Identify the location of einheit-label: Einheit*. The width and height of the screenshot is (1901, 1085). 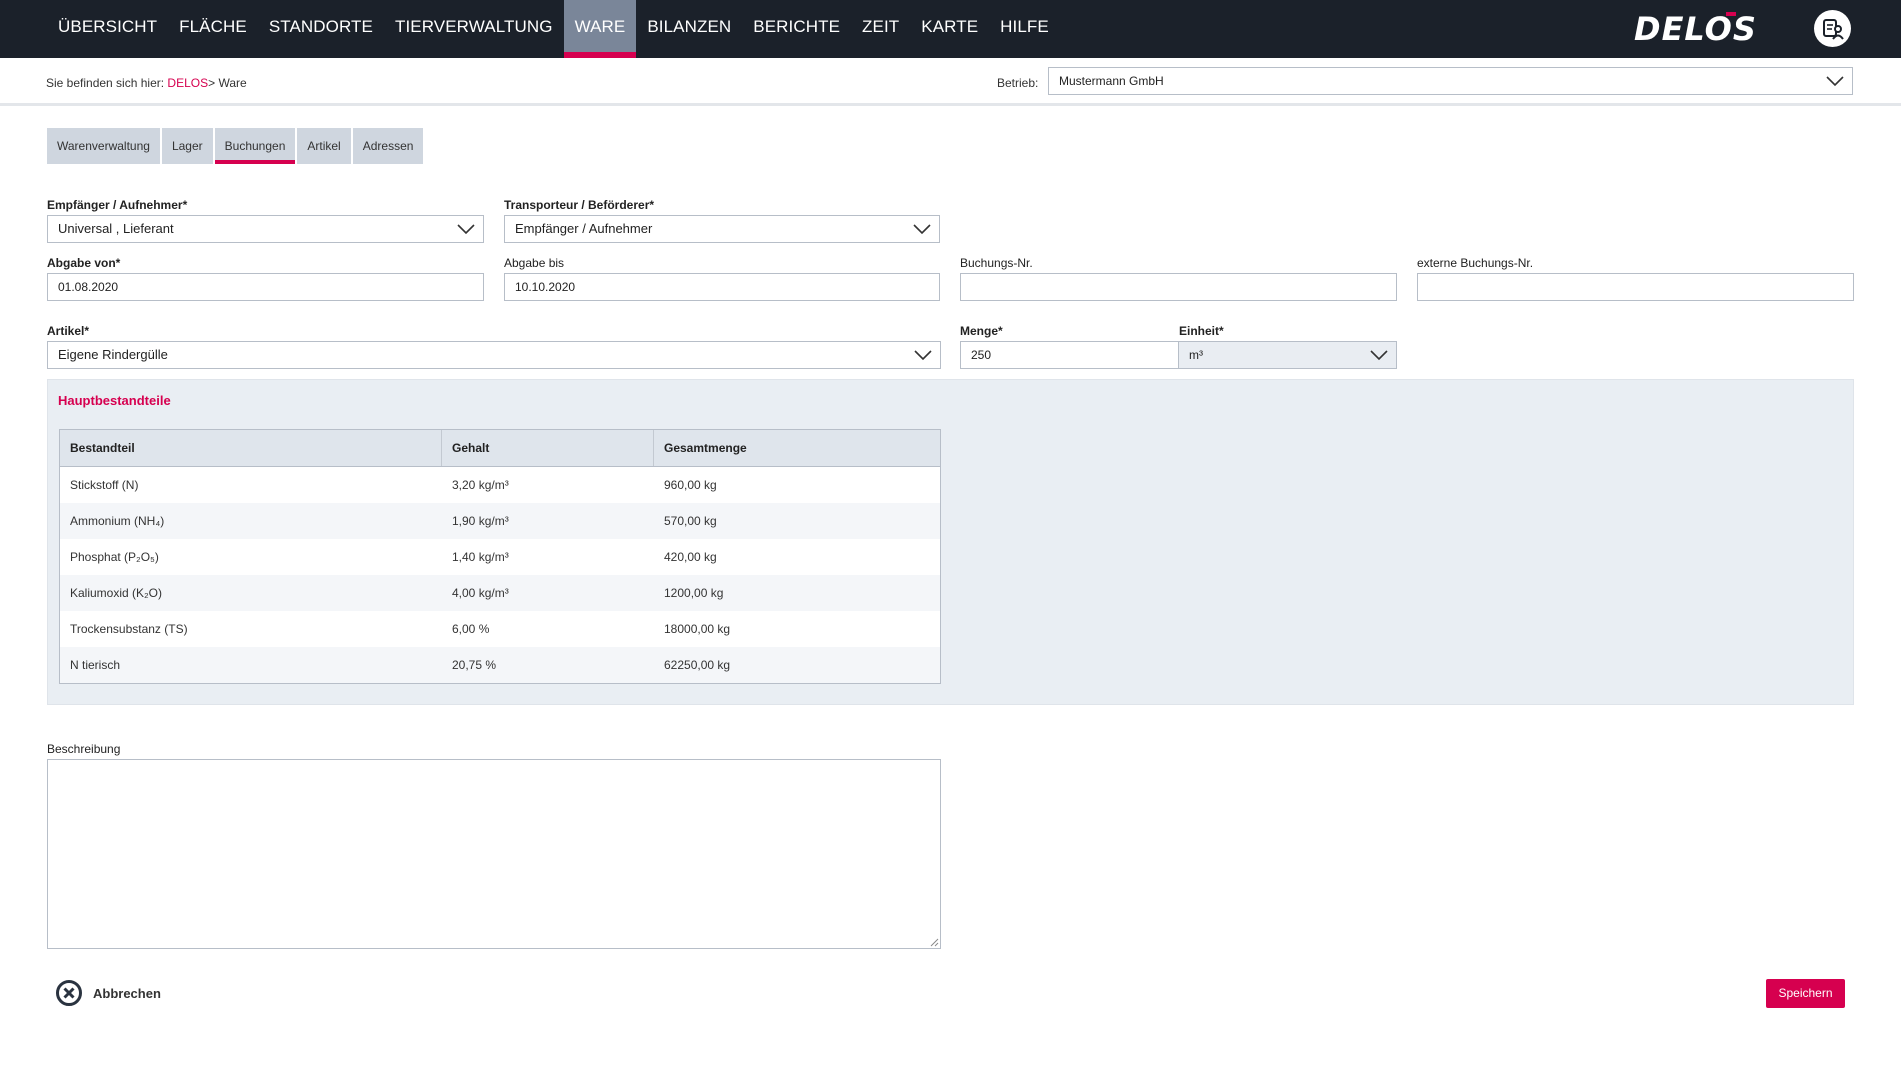
(1201, 331).